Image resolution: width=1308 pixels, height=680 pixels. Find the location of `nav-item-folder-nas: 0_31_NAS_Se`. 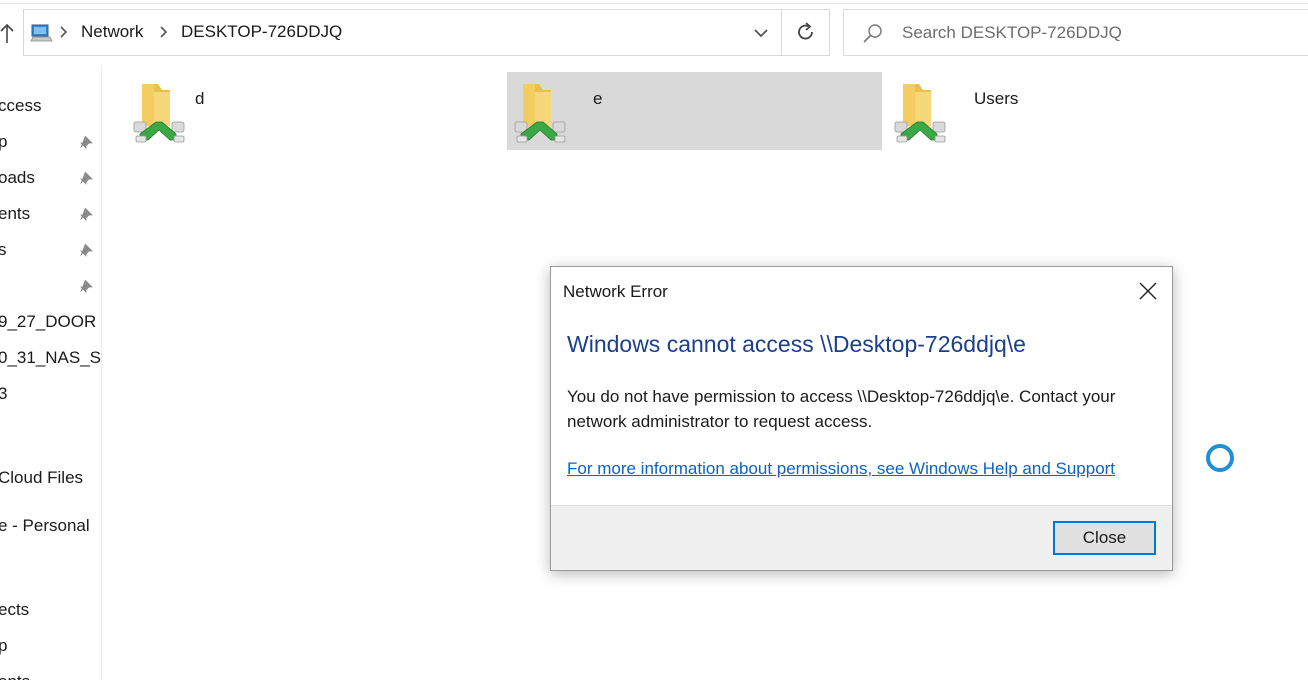

nav-item-folder-nas: 0_31_NAS_Se is located at coordinates (51, 359).